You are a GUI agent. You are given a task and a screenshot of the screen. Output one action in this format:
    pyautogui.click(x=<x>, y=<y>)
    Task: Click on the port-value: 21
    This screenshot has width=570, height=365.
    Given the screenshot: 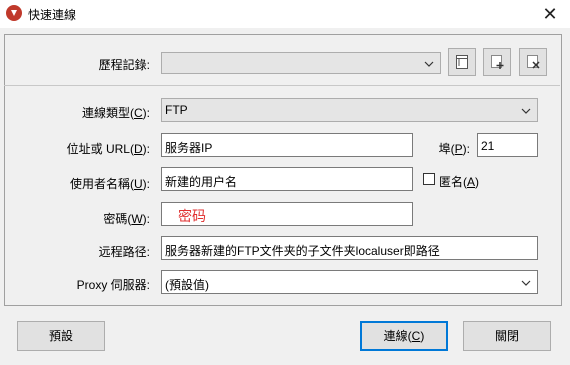 What is the action you would take?
    pyautogui.click(x=488, y=146)
    